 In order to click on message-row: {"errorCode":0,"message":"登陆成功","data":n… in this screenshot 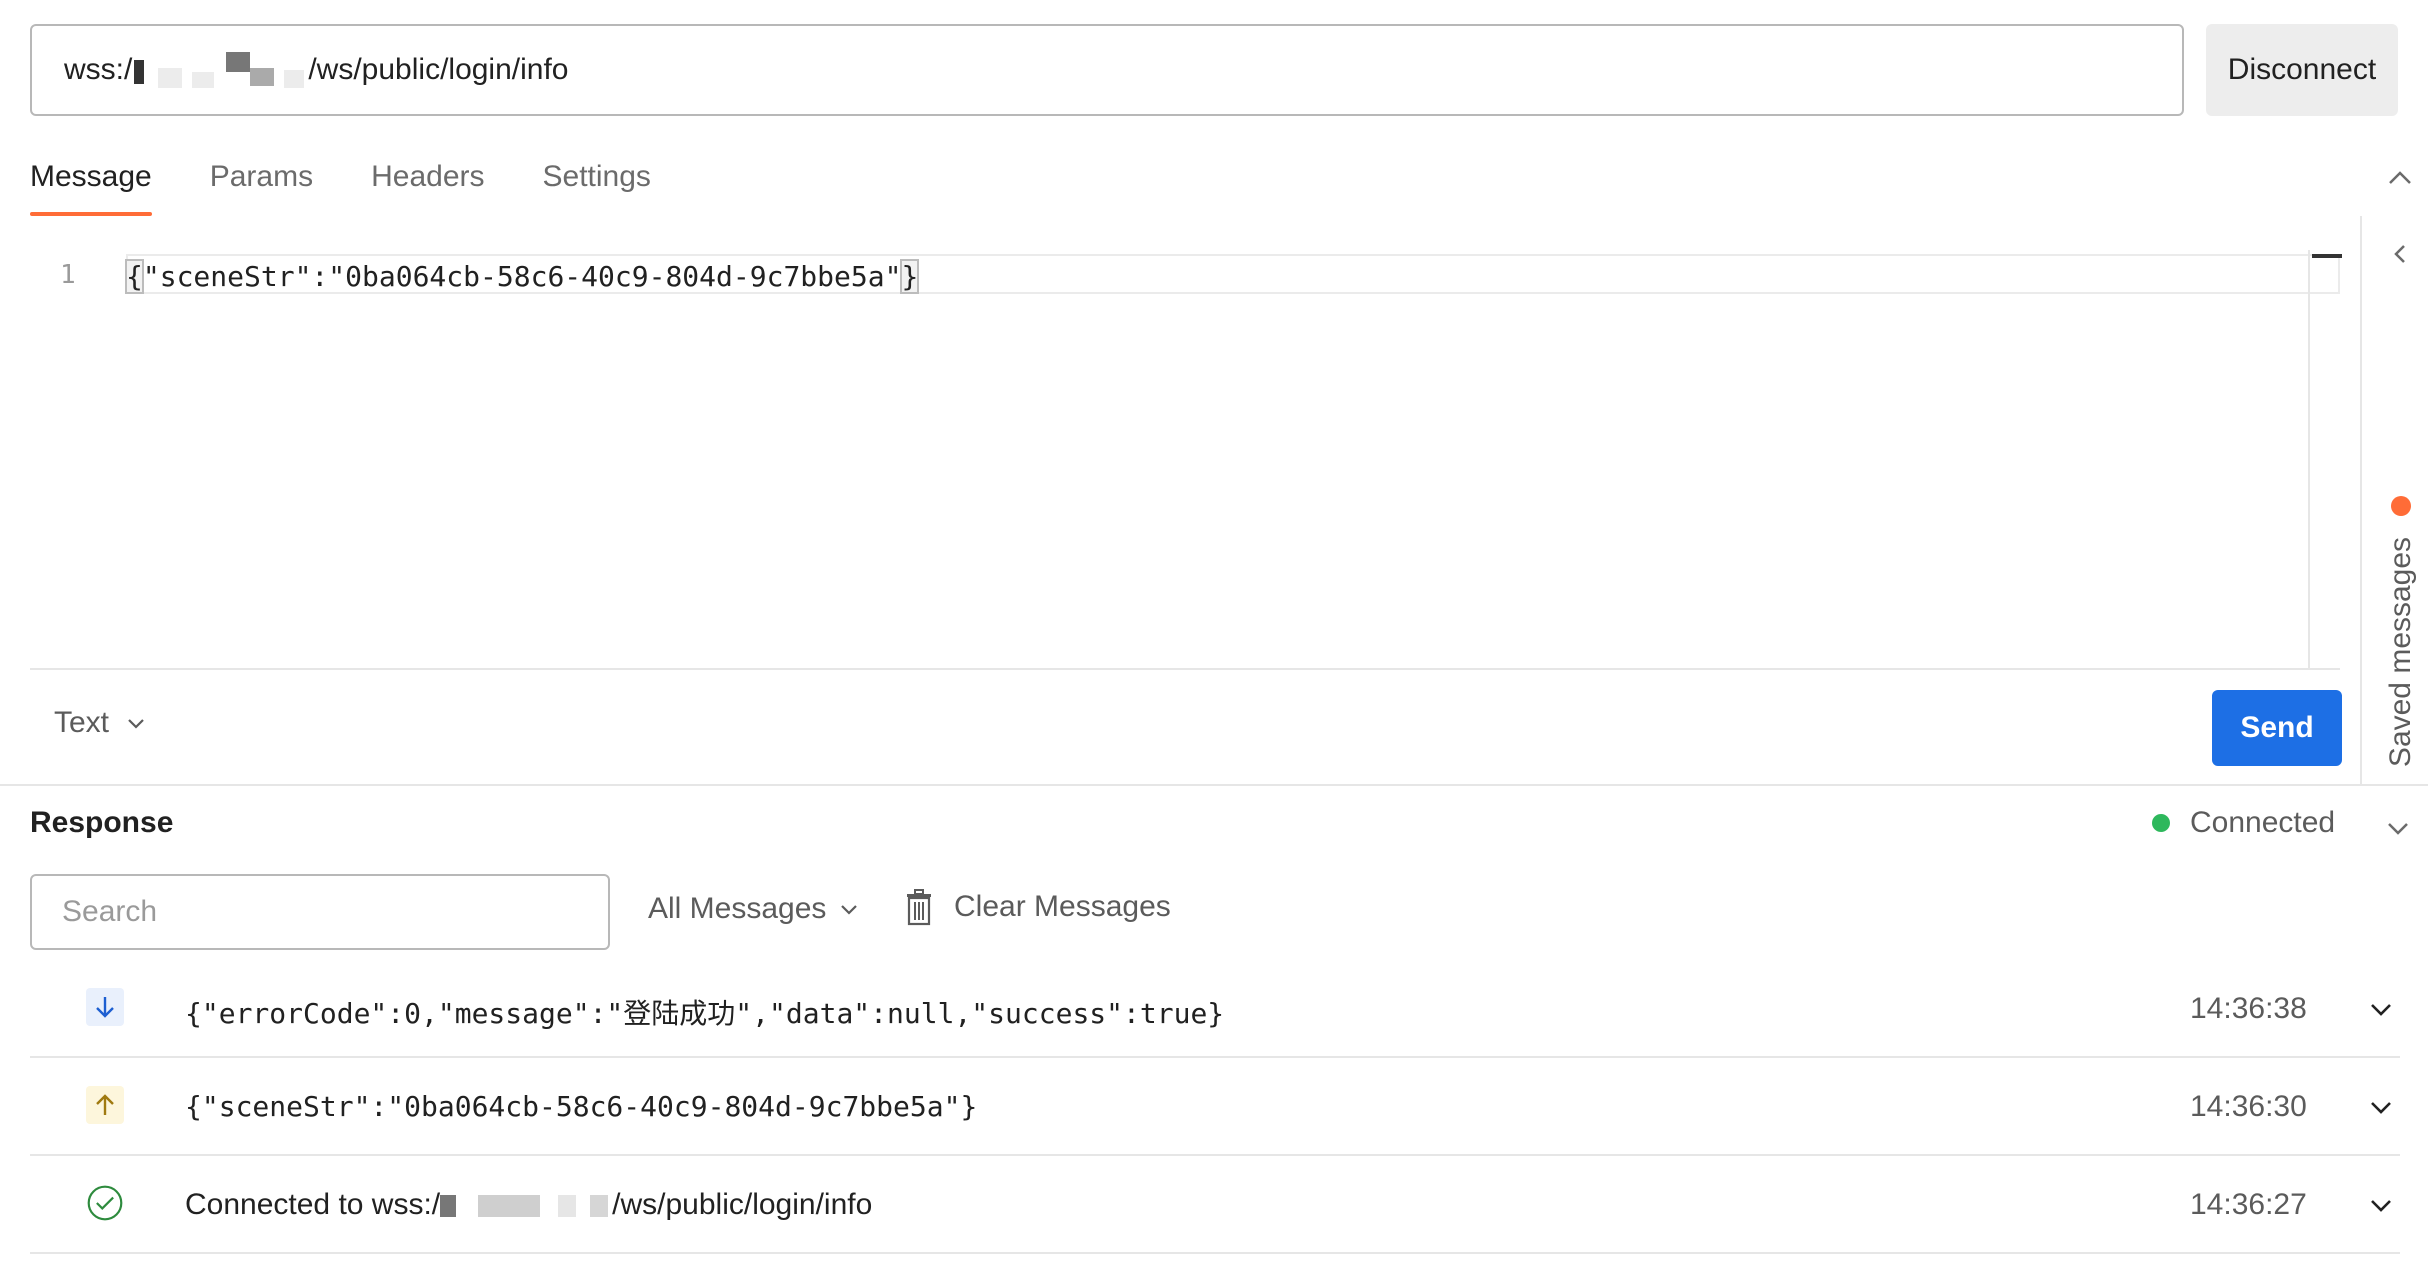, I will do `click(1215, 1009)`.